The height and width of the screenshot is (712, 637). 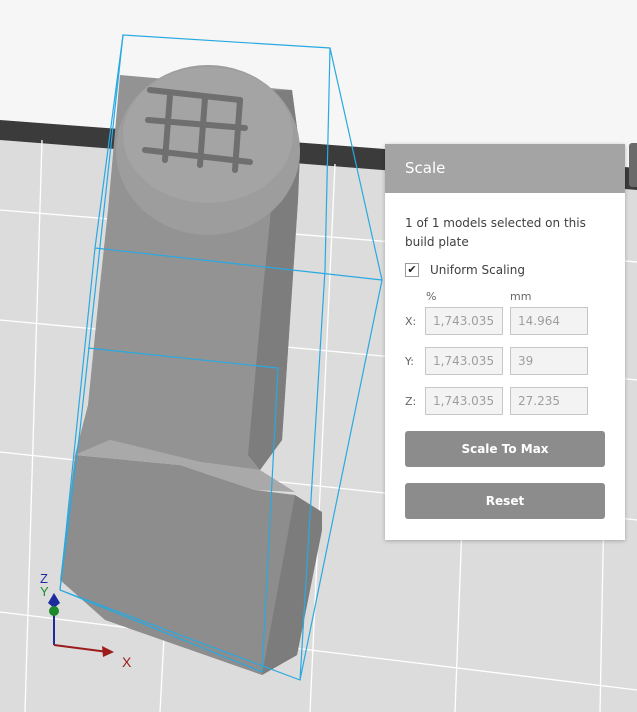 I want to click on percent-column-header: %, so click(x=431, y=296).